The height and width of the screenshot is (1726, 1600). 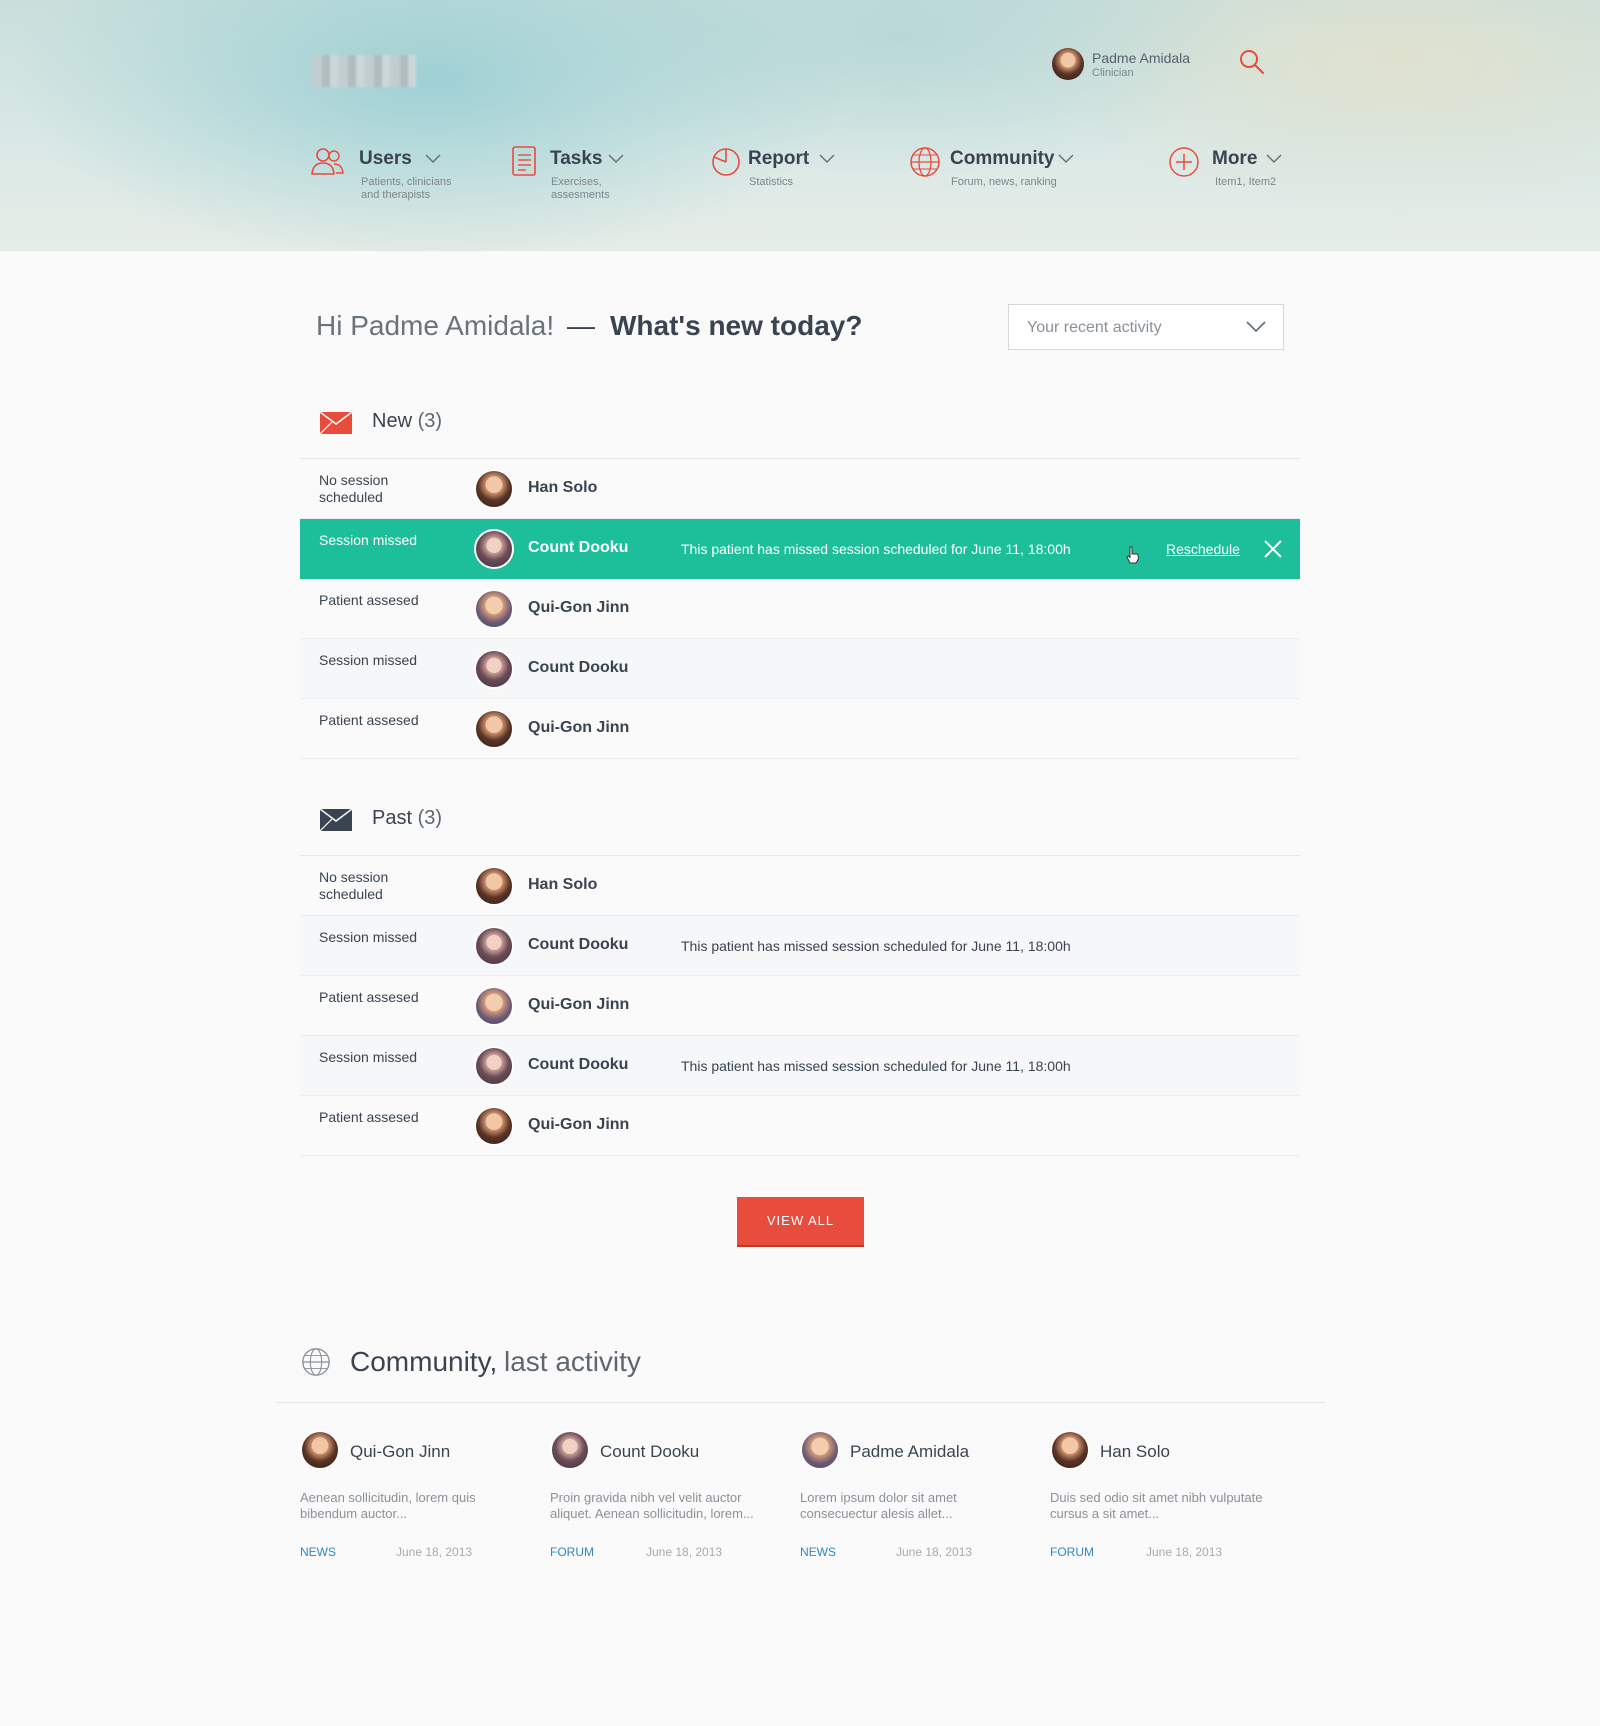 What do you see at coordinates (364, 71) in the screenshot?
I see `app-logo` at bounding box center [364, 71].